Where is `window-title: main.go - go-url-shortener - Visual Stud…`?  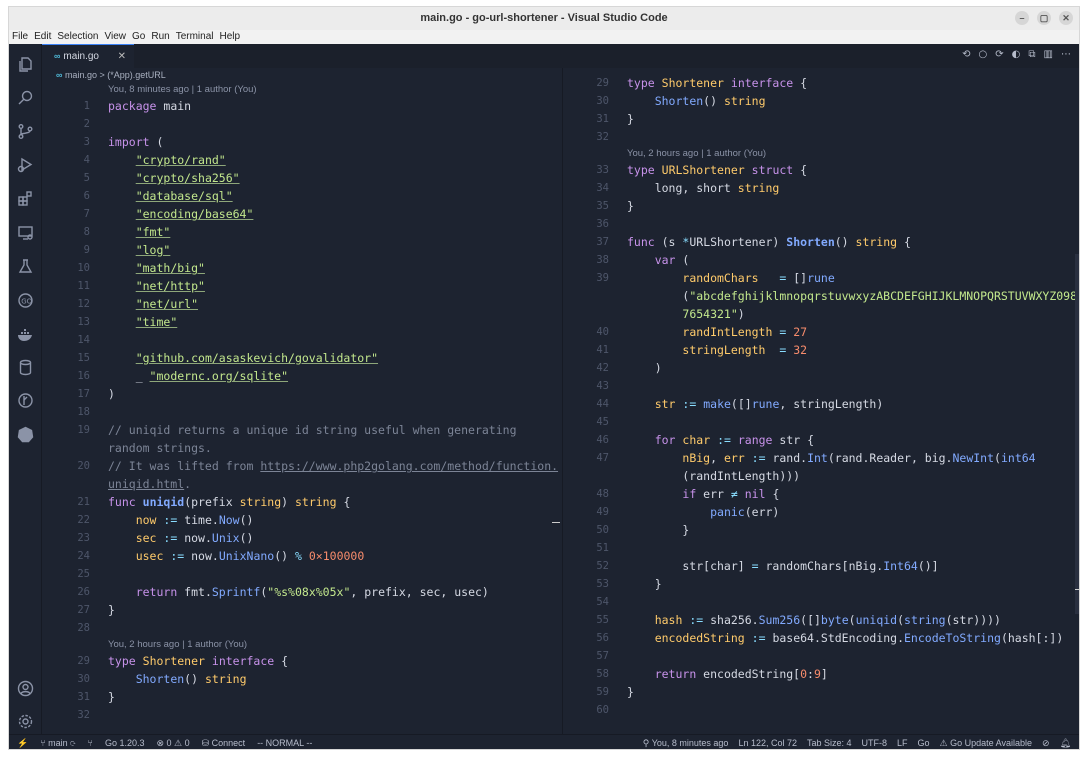
window-title: main.go - go-url-shortener - Visual Stud… is located at coordinates (544, 18).